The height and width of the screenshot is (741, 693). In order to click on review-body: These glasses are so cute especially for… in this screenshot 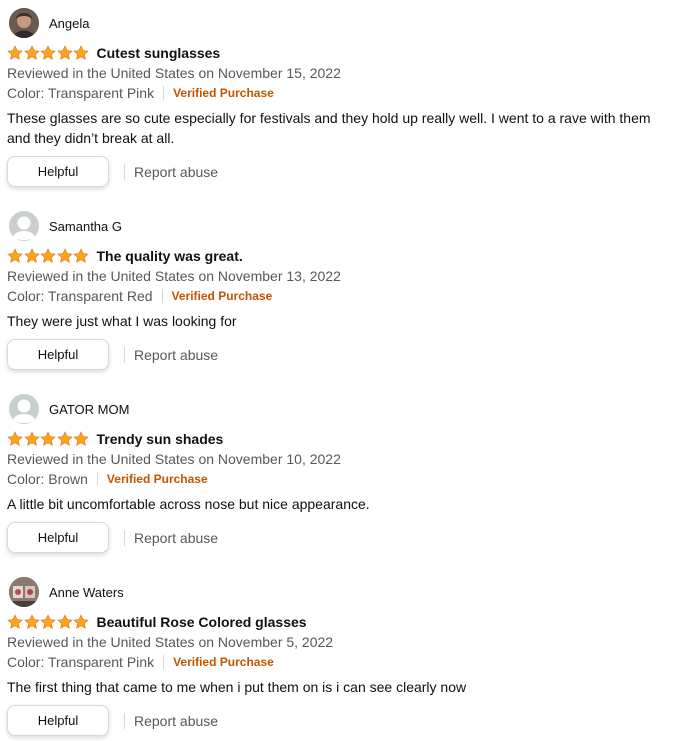, I will do `click(329, 128)`.